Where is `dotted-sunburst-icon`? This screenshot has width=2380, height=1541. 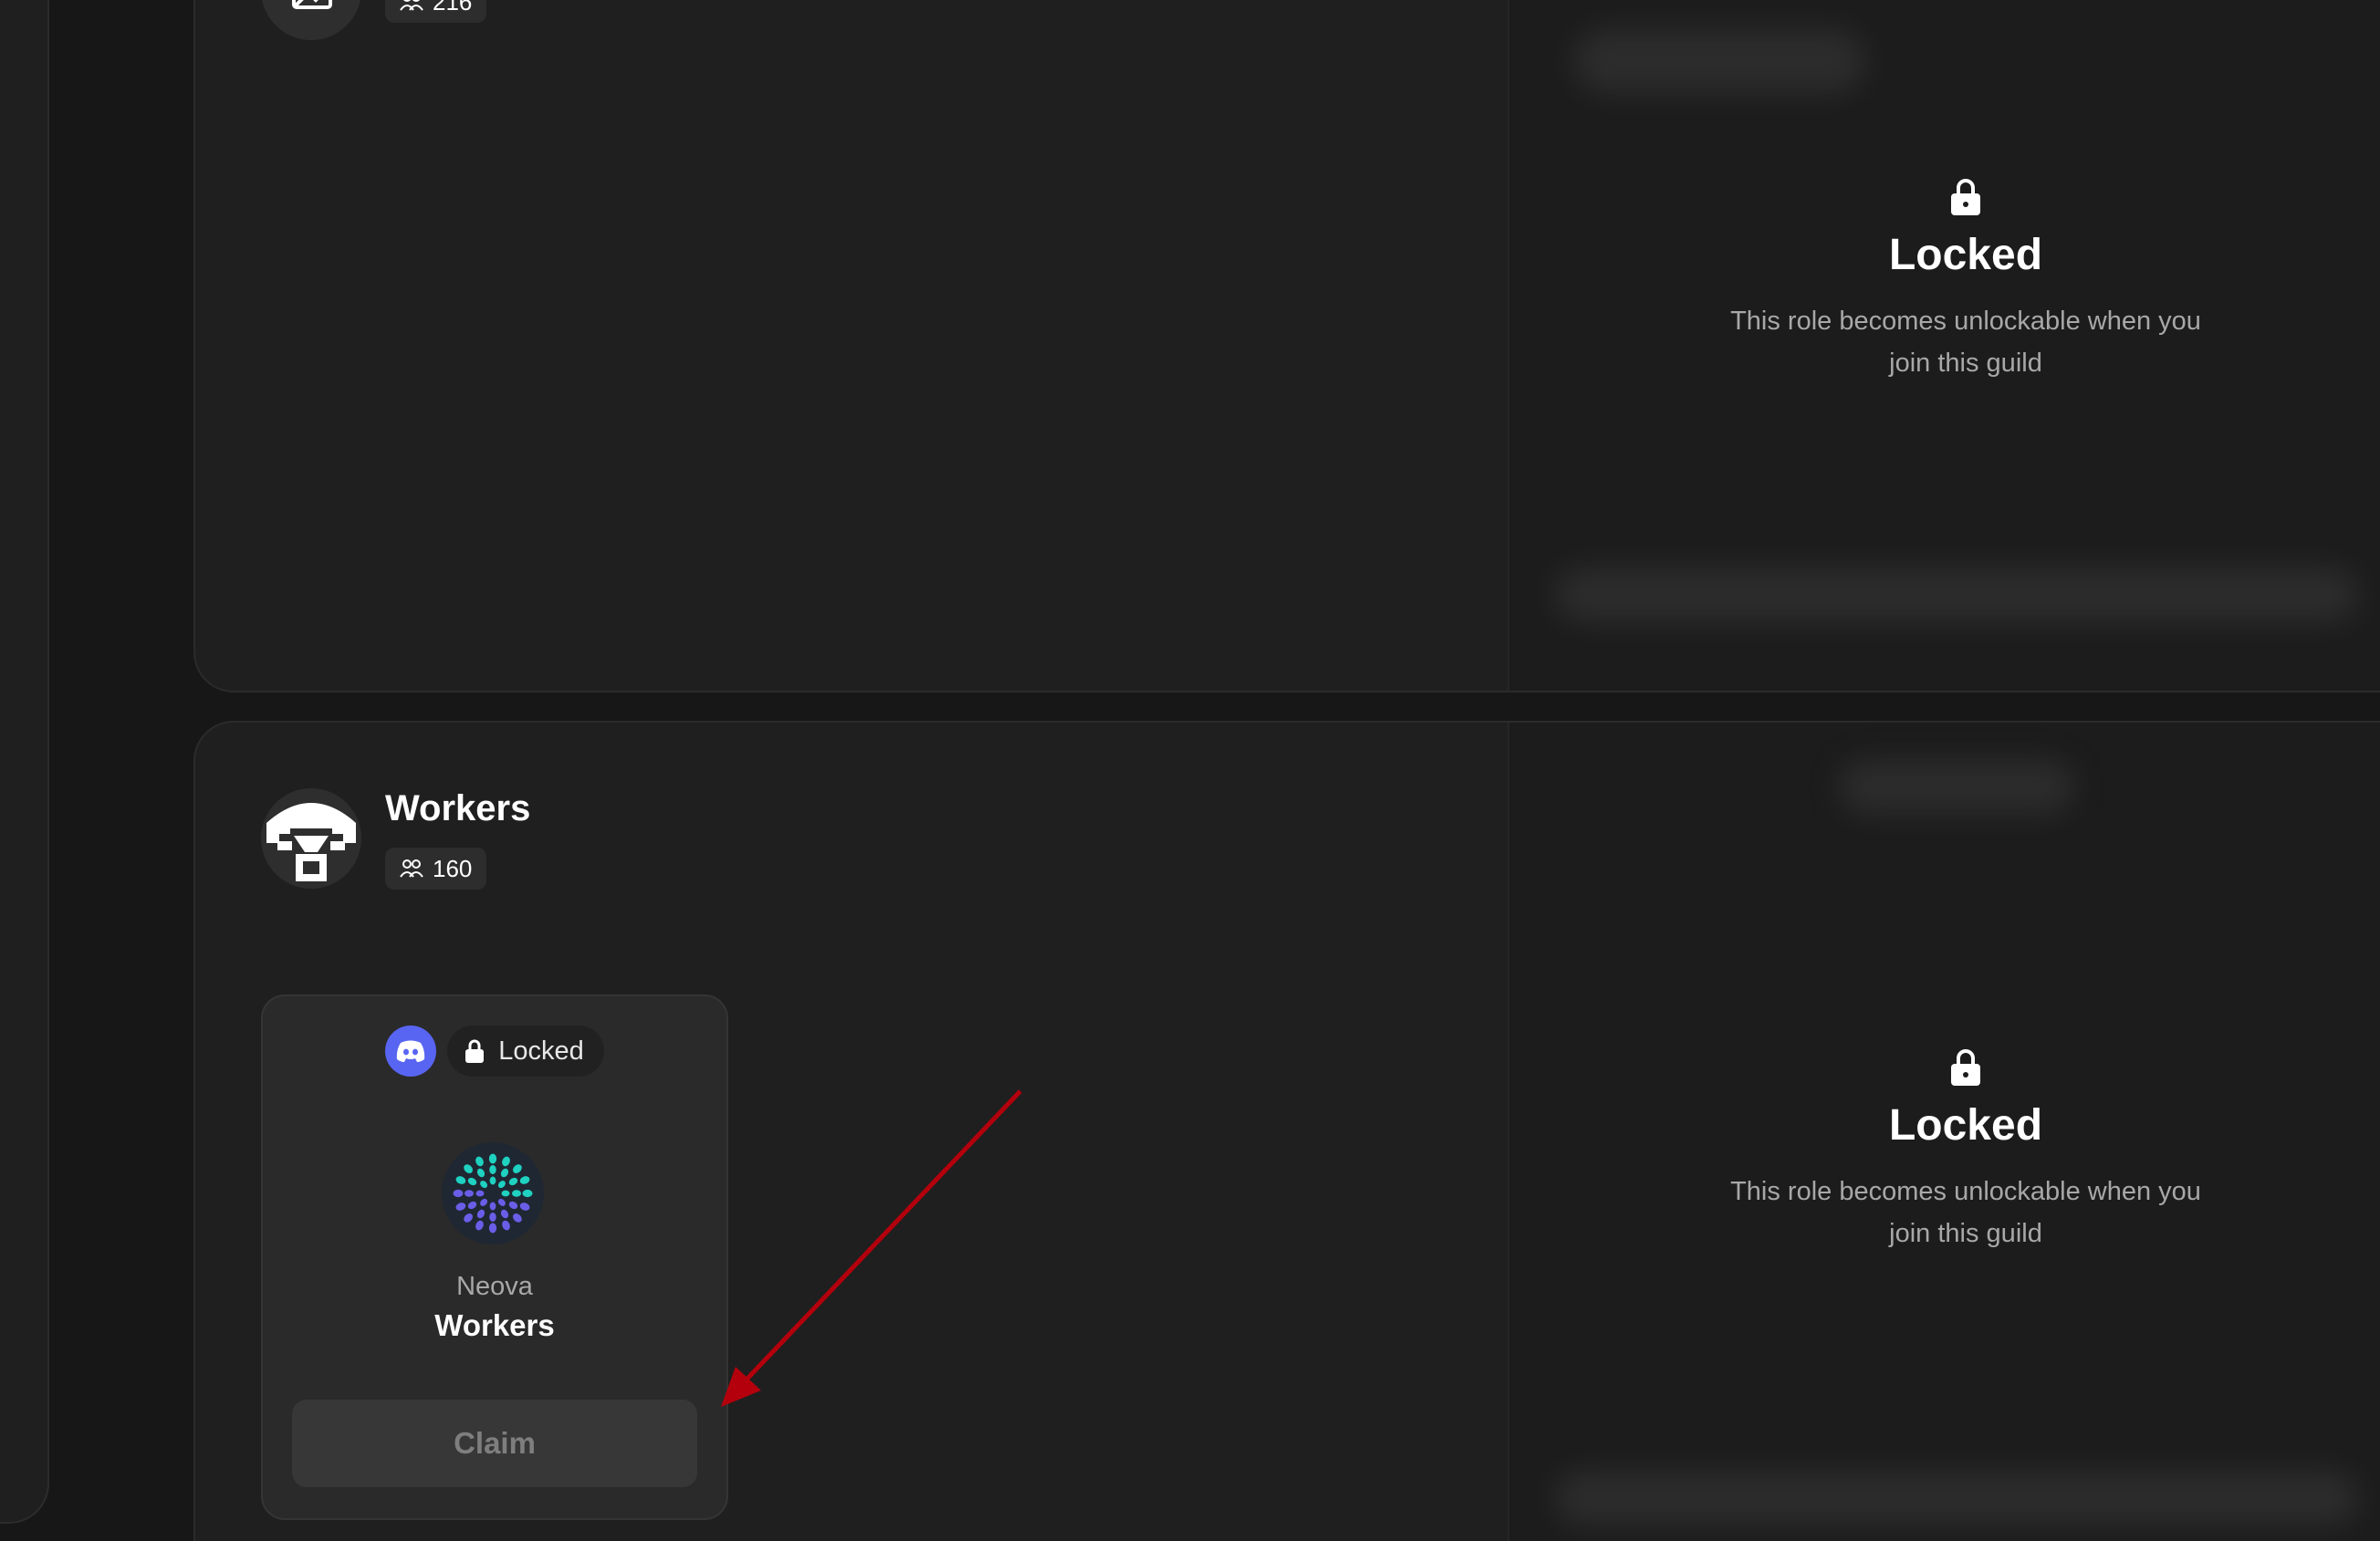
dotted-sunburst-icon is located at coordinates (493, 1193).